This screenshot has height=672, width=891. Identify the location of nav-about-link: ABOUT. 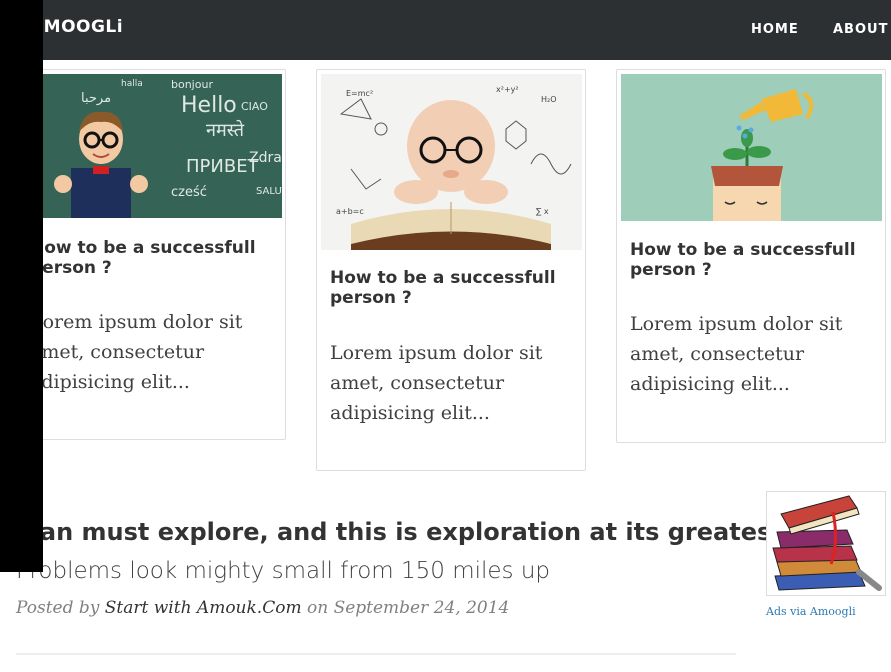
(860, 29).